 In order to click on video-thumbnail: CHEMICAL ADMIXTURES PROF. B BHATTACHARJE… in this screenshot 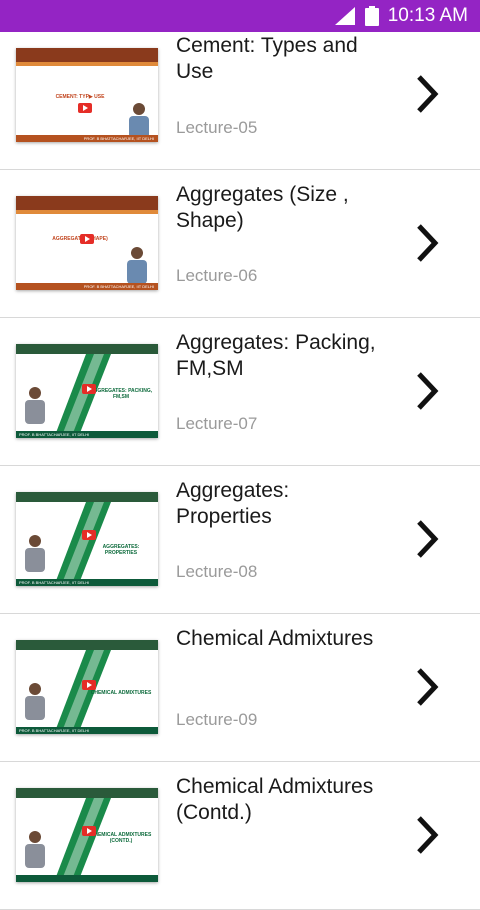, I will do `click(87, 687)`.